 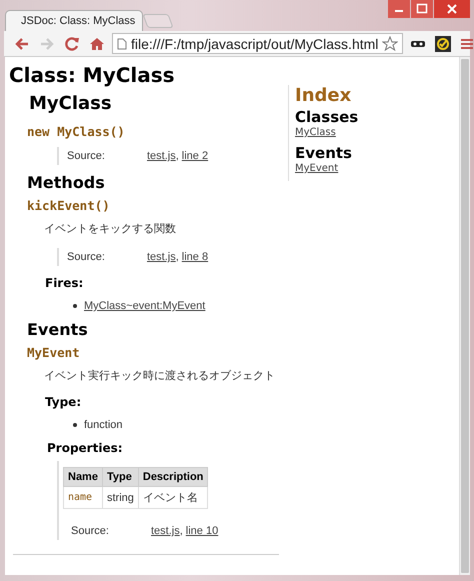 I want to click on index-title: Index, so click(x=323, y=95).